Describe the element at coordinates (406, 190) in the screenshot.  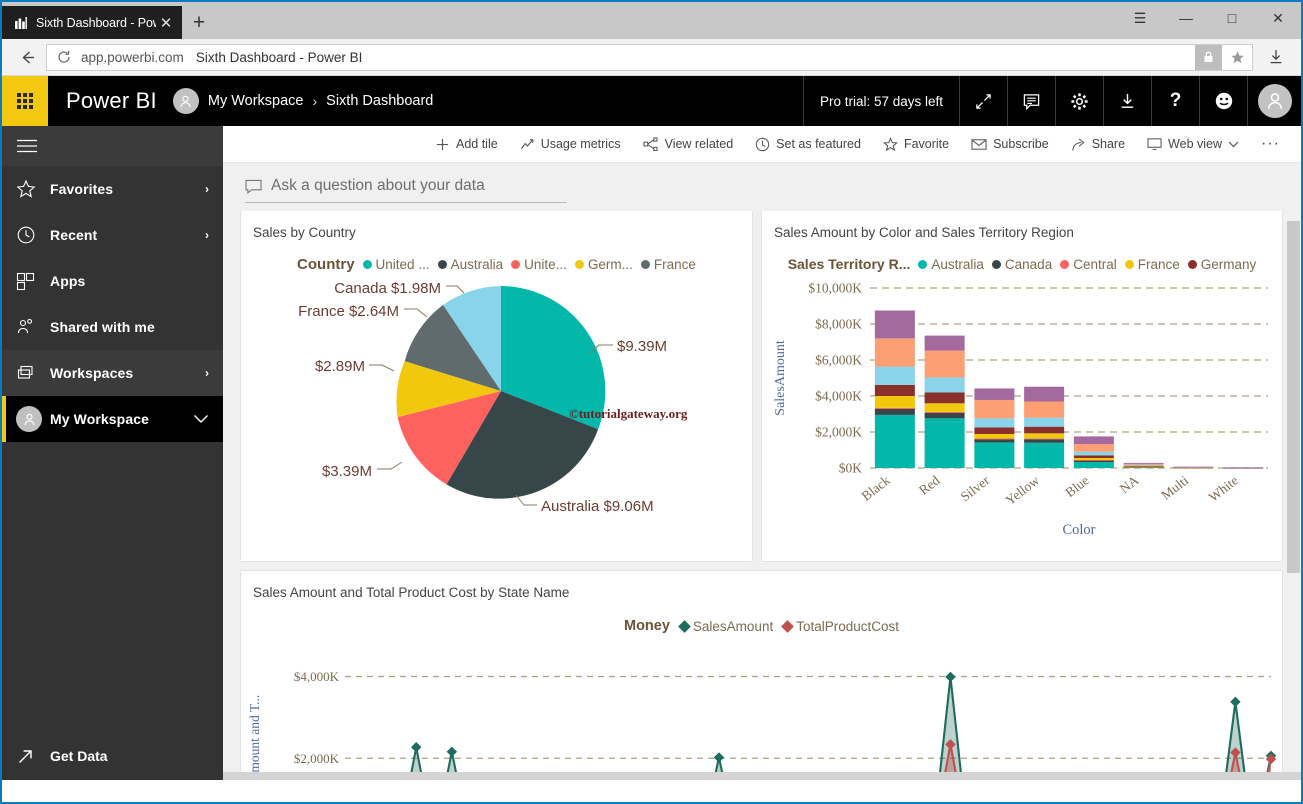
I see `ask-question-input: Ask a question about your data` at that location.